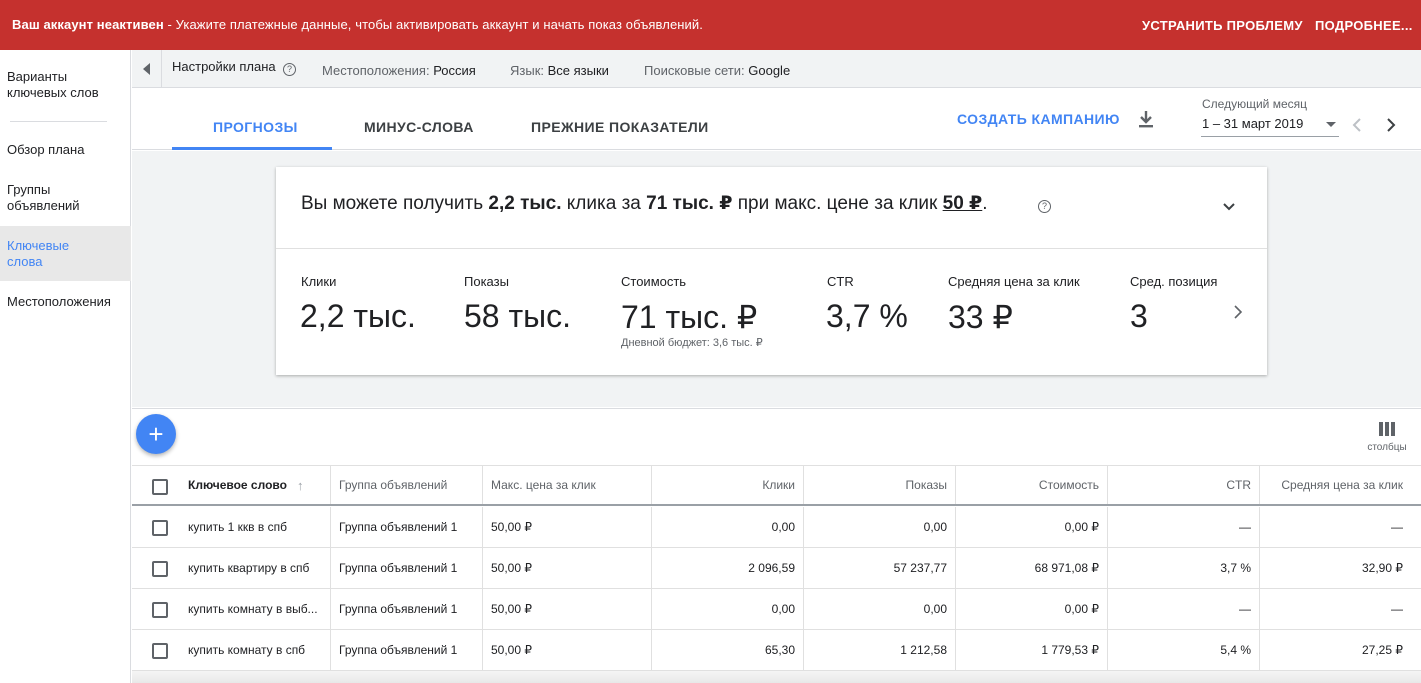 The image size is (1421, 683). What do you see at coordinates (1335, 568) in the screenshot?
I see `cell-avg-cpc: 32,90 ₽` at bounding box center [1335, 568].